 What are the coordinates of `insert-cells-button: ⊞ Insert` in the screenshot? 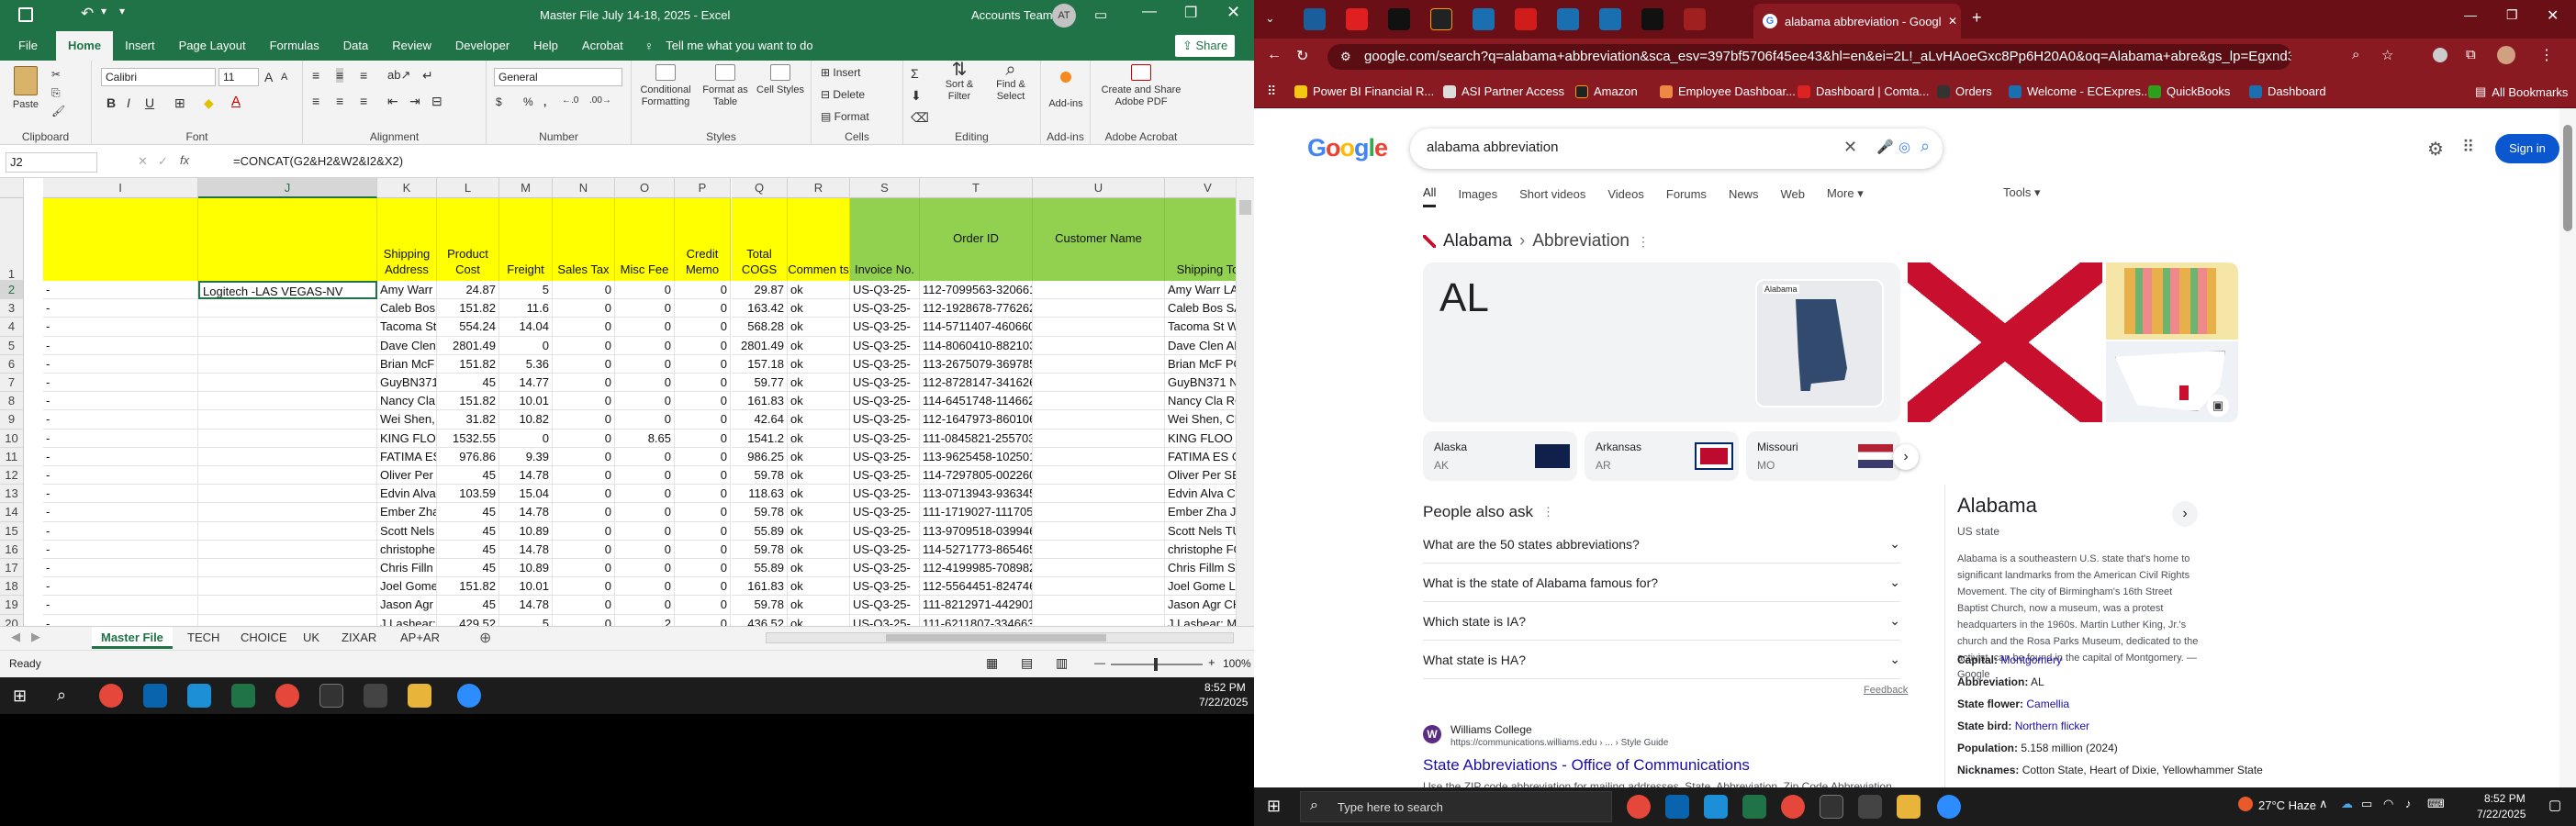 It's located at (840, 72).